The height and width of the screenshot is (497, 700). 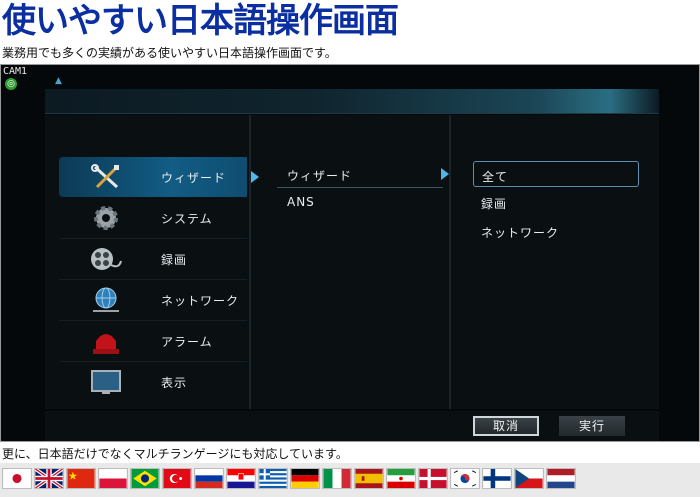 I want to click on globe-network-icon, so click(x=106, y=299).